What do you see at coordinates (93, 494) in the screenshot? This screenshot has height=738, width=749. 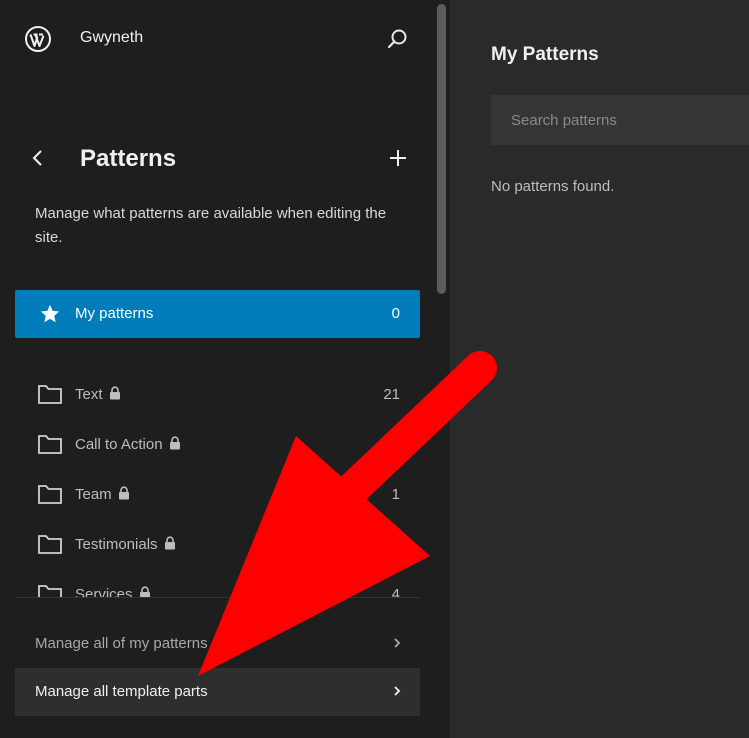 I see `sidebar-item-label: Team` at bounding box center [93, 494].